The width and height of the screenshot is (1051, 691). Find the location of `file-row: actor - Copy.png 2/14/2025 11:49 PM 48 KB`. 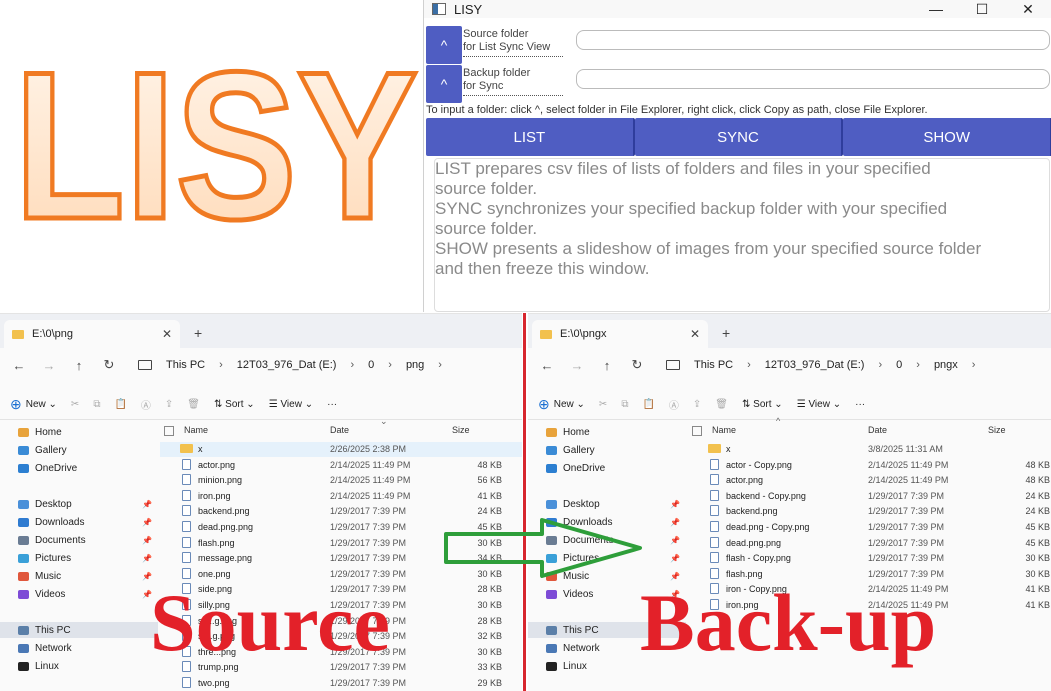

file-row: actor - Copy.png 2/14/2025 11:49 PM 48 KB is located at coordinates (869, 465).